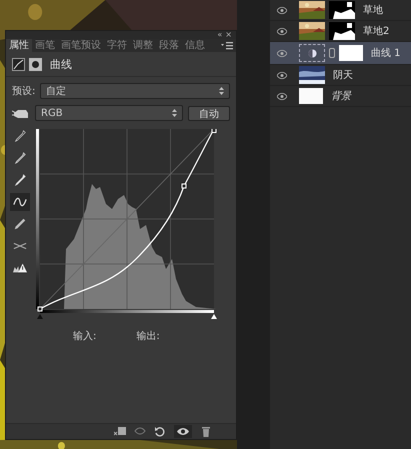 The image size is (411, 449). I want to click on panel-tab: 段落, so click(169, 45).